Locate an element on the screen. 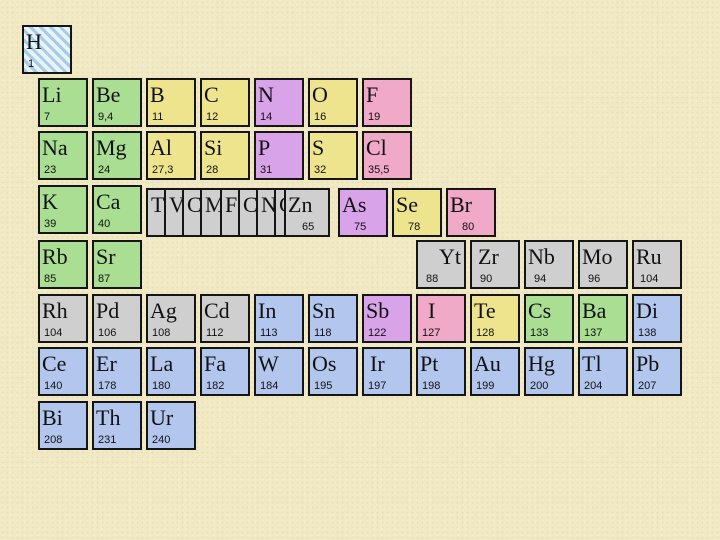 The width and height of the screenshot is (720, 540). element-cell-na: Na 23 is located at coordinates (63, 155).